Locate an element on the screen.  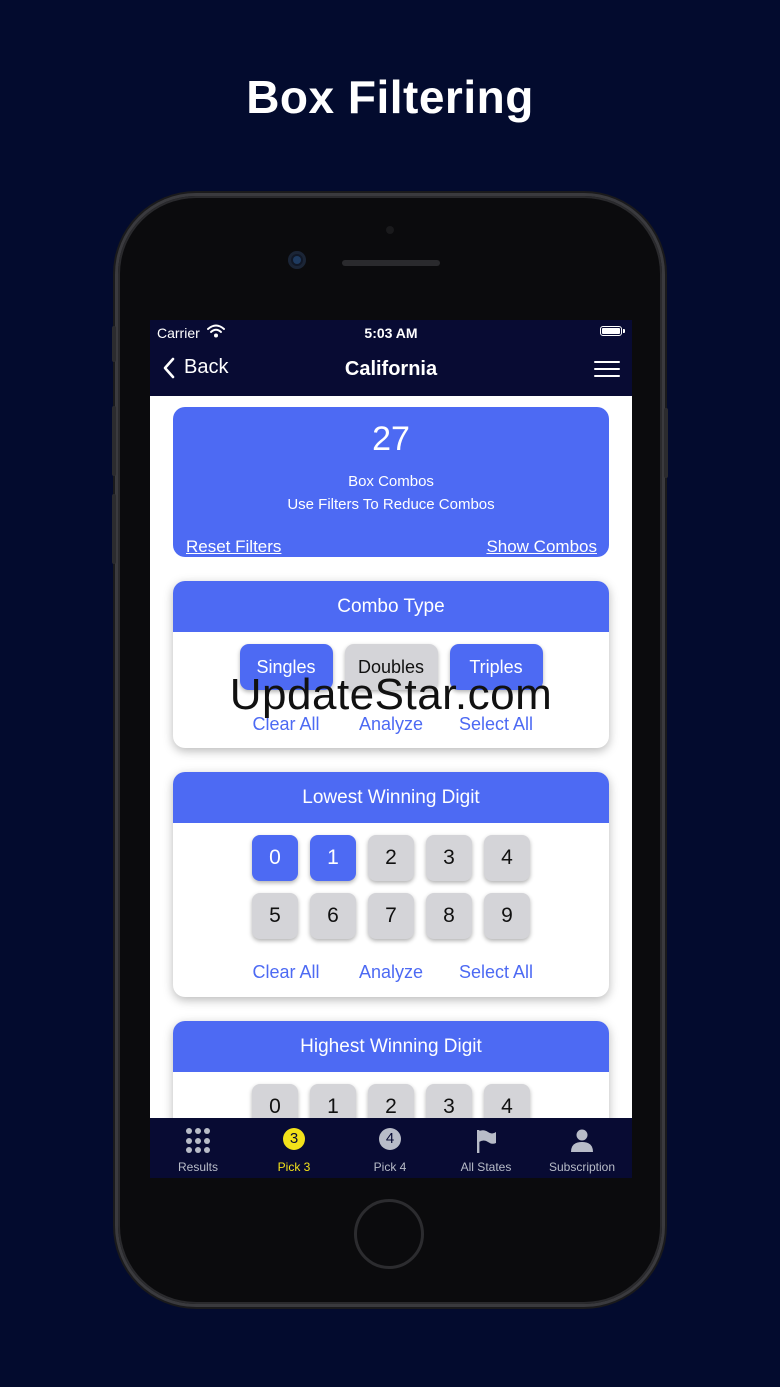
flag-icon is located at coordinates (486, 1141).